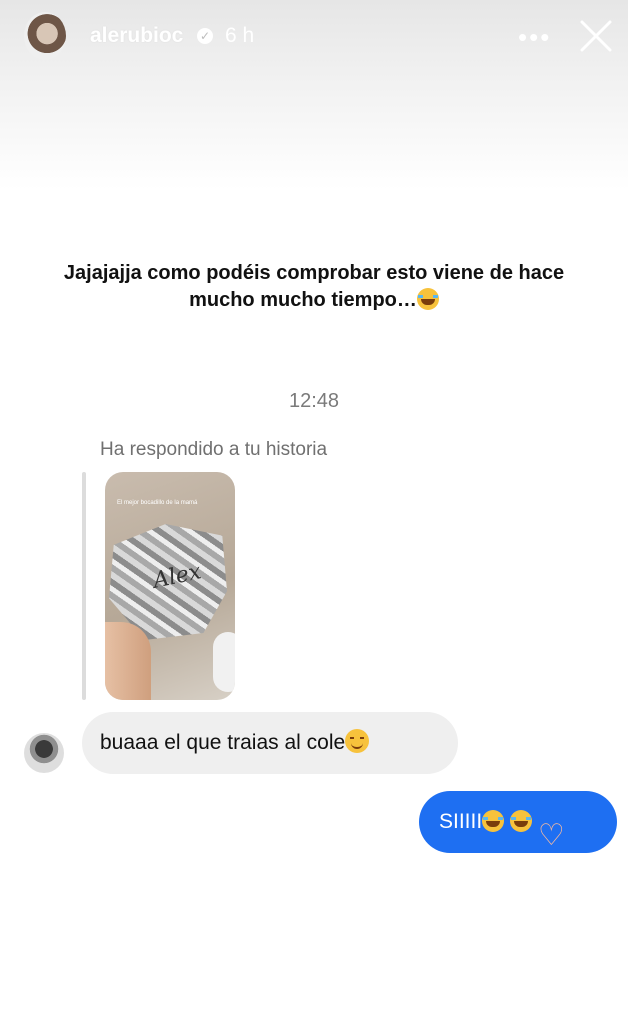 The height and width of the screenshot is (1024, 628). Describe the element at coordinates (314, 40) in the screenshot. I see `story-header: alerubioc ✓ 6 h •••` at that location.